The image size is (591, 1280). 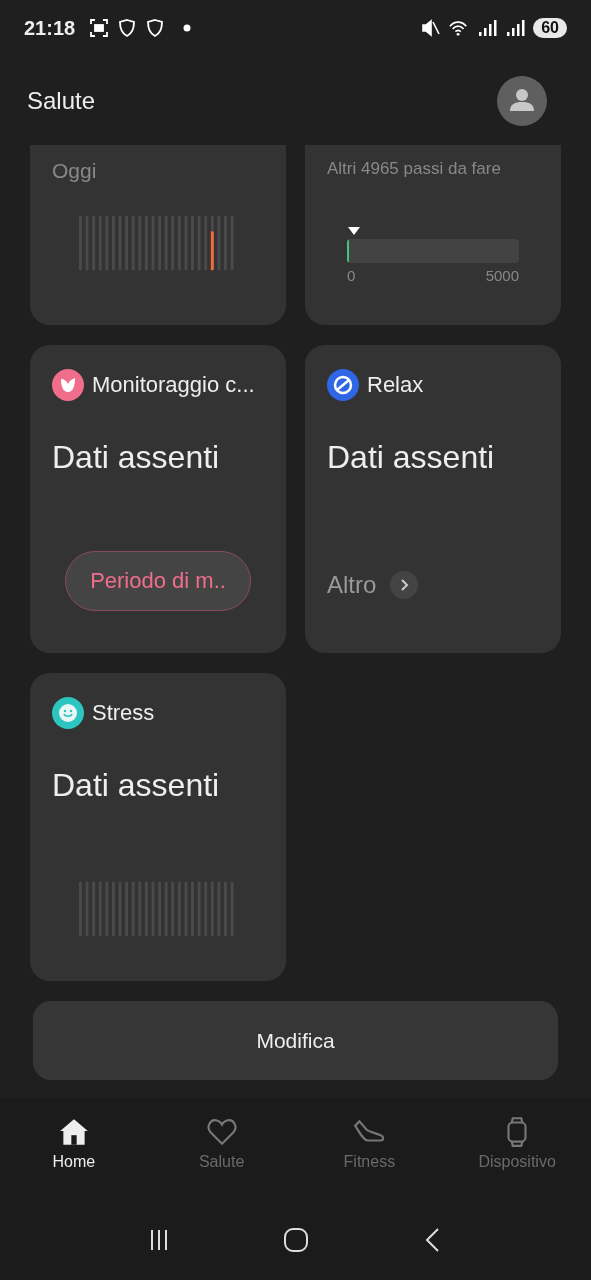 I want to click on marker-icon, so click(x=354, y=231).